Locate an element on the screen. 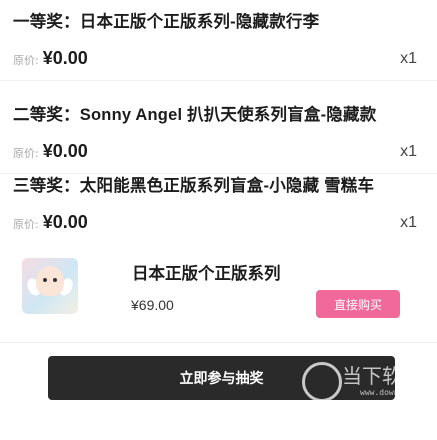 This screenshot has height=440, width=437. prize-tier-title: 一等奖：日本正版个正版系列-隐藏款行李 is located at coordinates (166, 22).